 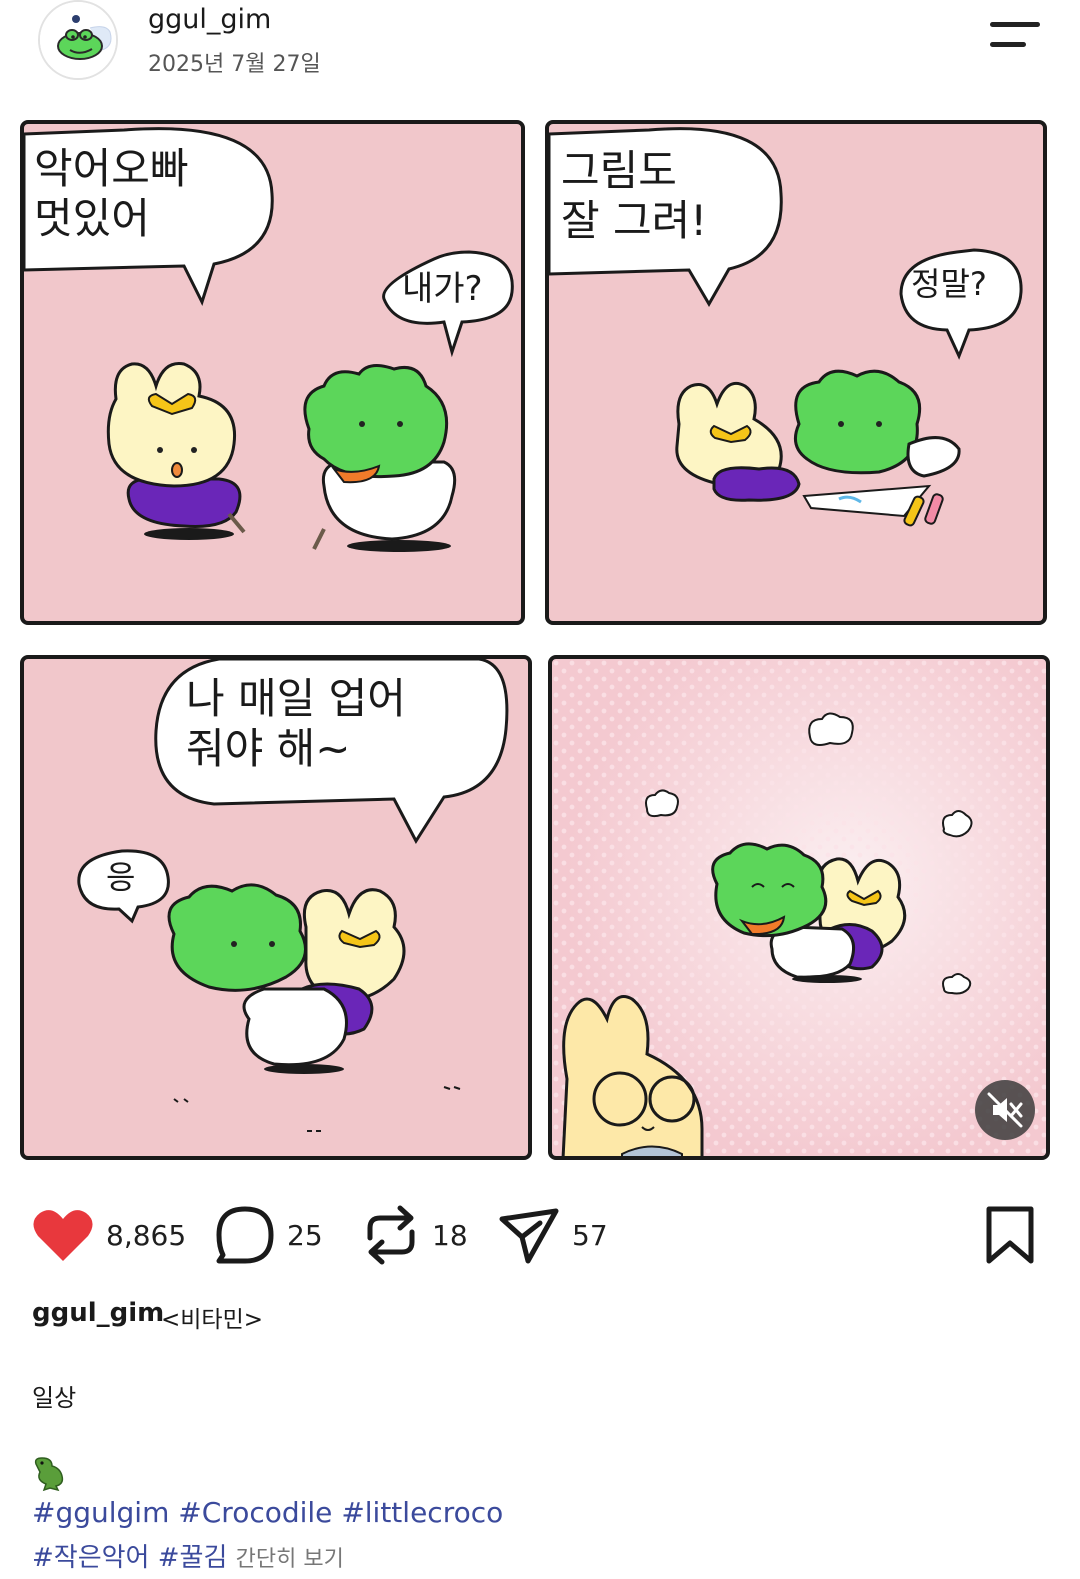 What do you see at coordinates (529, 1236) in the screenshot?
I see `send-icon` at bounding box center [529, 1236].